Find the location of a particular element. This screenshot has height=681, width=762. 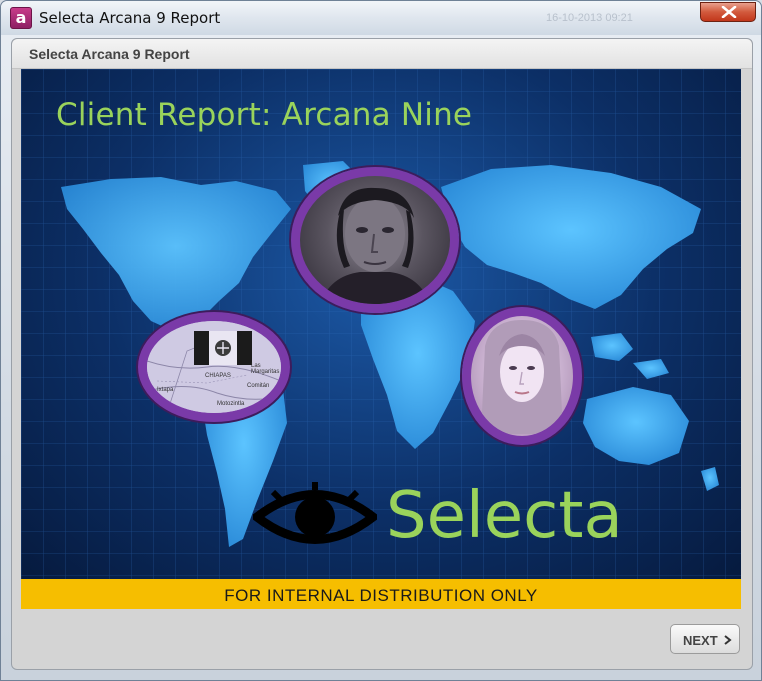

banner-text: FOR INTERNAL DISTRIBUTION ONLY is located at coordinates (381, 595).